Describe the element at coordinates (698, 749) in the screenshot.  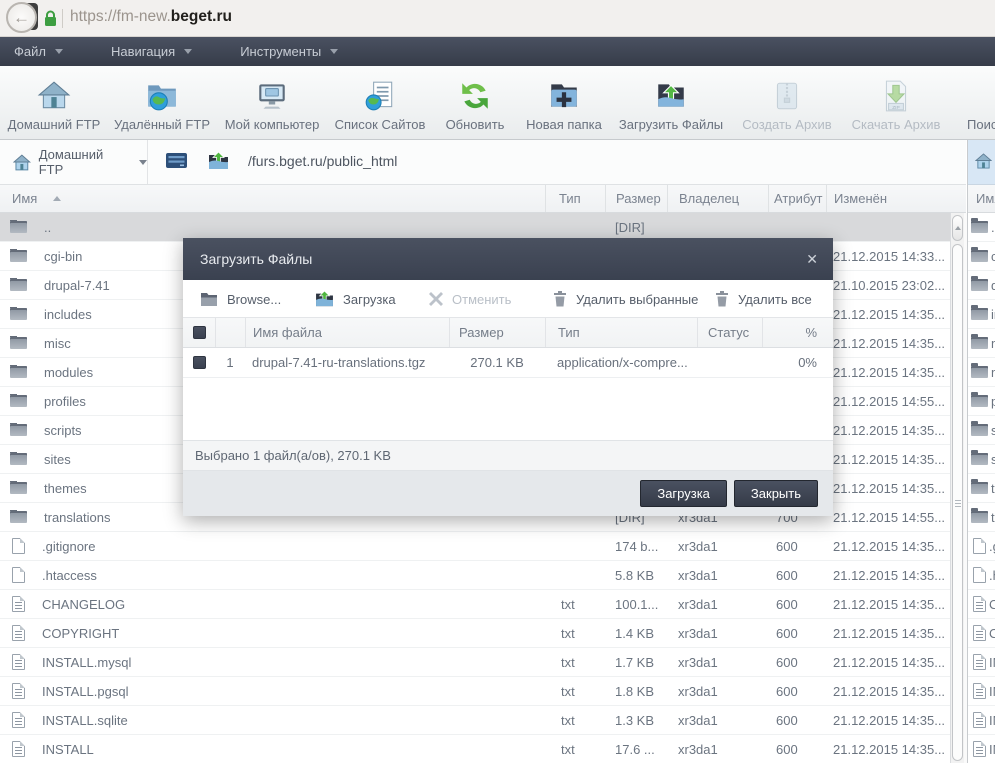
I see `owner-cell: xr3da1` at that location.